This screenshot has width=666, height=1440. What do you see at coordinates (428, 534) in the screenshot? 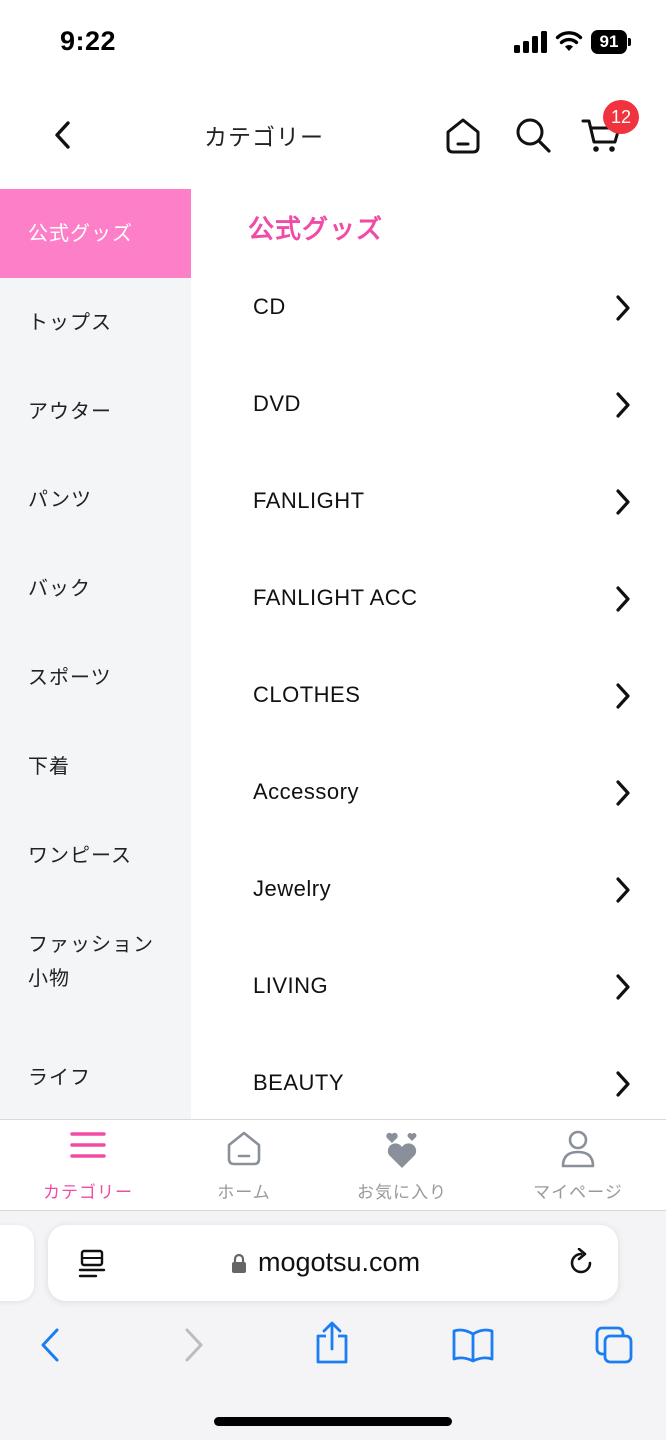
I see `subcategory-row-fanlight: FANLIGHT` at bounding box center [428, 534].